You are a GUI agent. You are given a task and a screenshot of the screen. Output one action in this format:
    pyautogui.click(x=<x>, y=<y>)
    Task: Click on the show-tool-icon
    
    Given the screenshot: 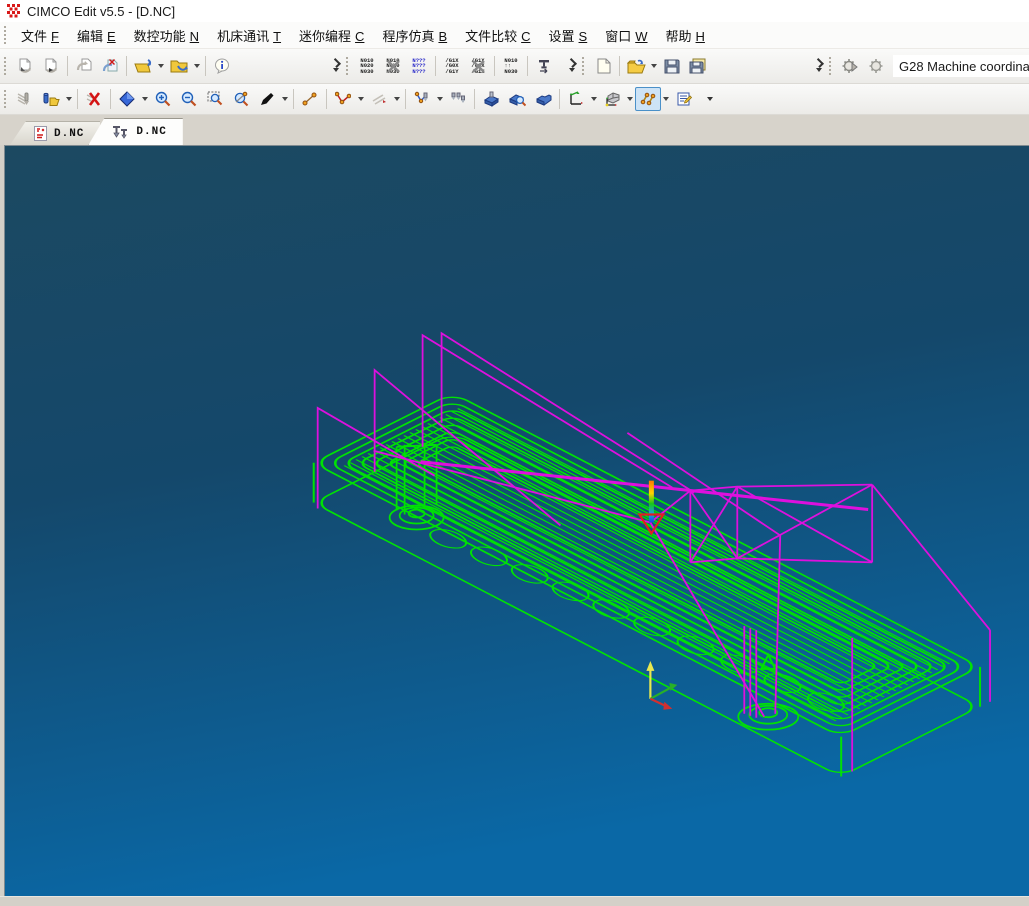 What is the action you would take?
    pyautogui.click(x=421, y=97)
    